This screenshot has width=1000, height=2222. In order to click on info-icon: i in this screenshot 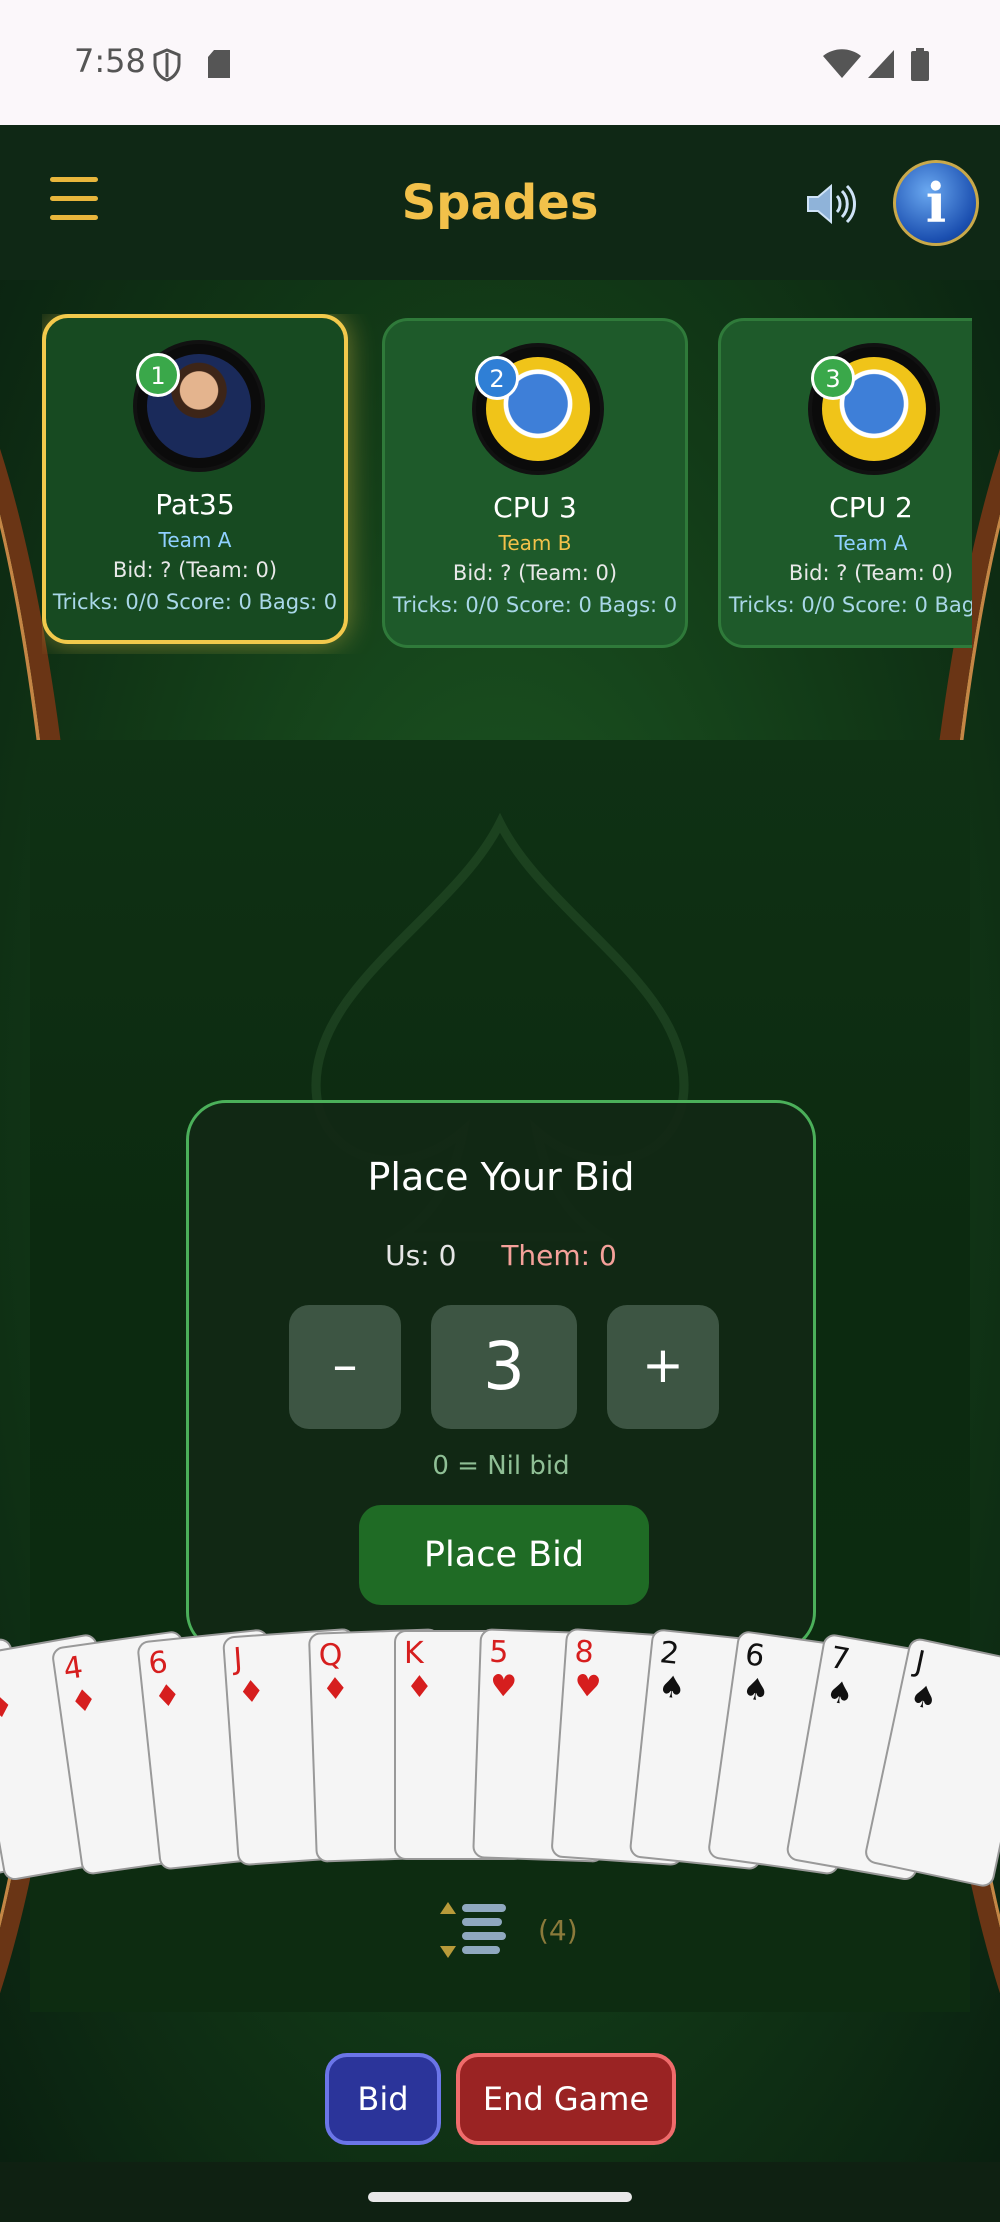, I will do `click(936, 203)`.